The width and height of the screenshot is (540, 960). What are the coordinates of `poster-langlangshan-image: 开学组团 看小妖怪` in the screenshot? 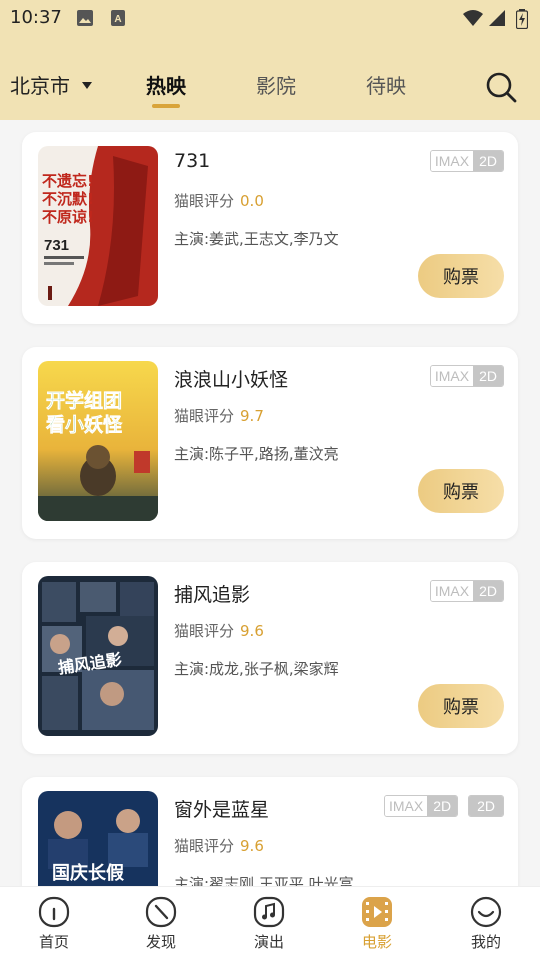 It's located at (98, 441).